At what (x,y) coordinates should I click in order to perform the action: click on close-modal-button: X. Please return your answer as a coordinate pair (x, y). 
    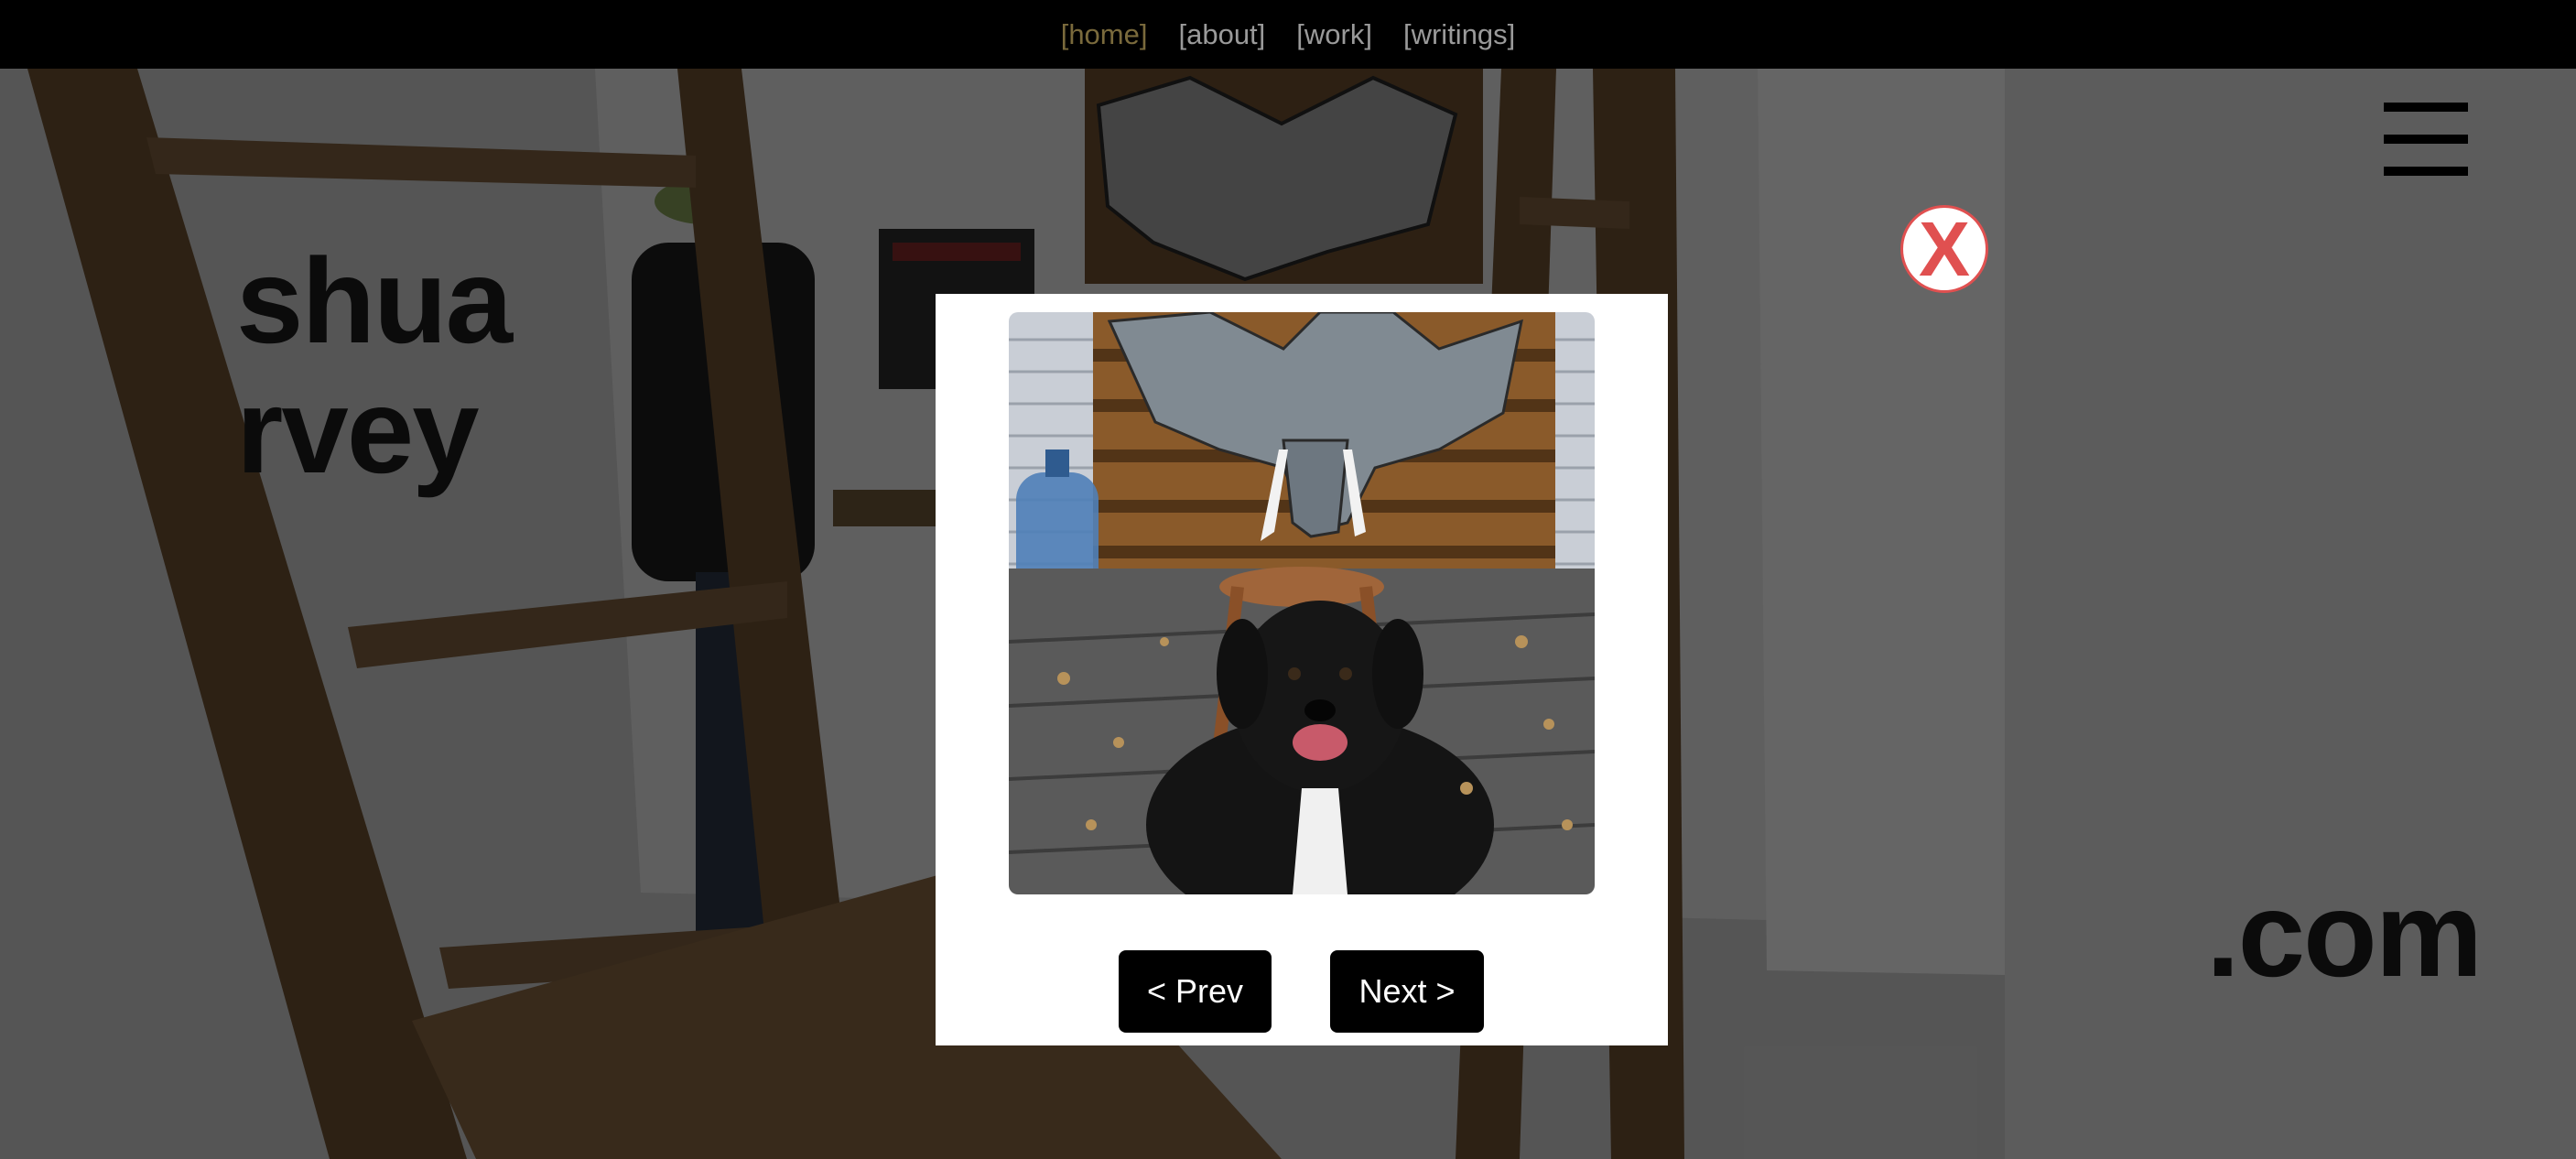
    Looking at the image, I should click on (1944, 249).